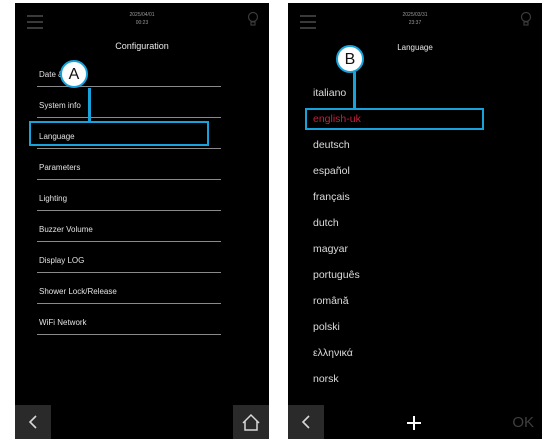 The width and height of the screenshot is (549, 445). What do you see at coordinates (129, 102) in the screenshot?
I see `menu-item-system-info: System info` at bounding box center [129, 102].